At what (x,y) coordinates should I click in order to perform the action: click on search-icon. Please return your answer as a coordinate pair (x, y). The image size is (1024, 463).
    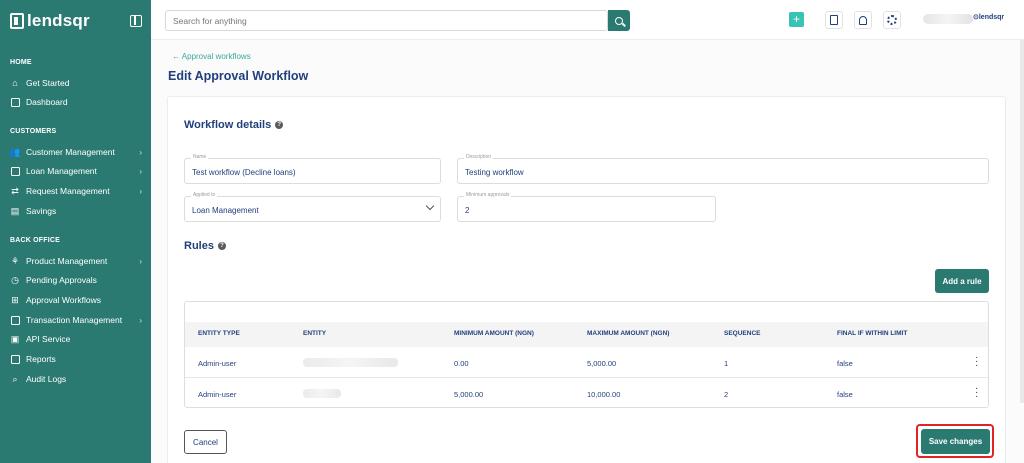
    Looking at the image, I should click on (619, 20).